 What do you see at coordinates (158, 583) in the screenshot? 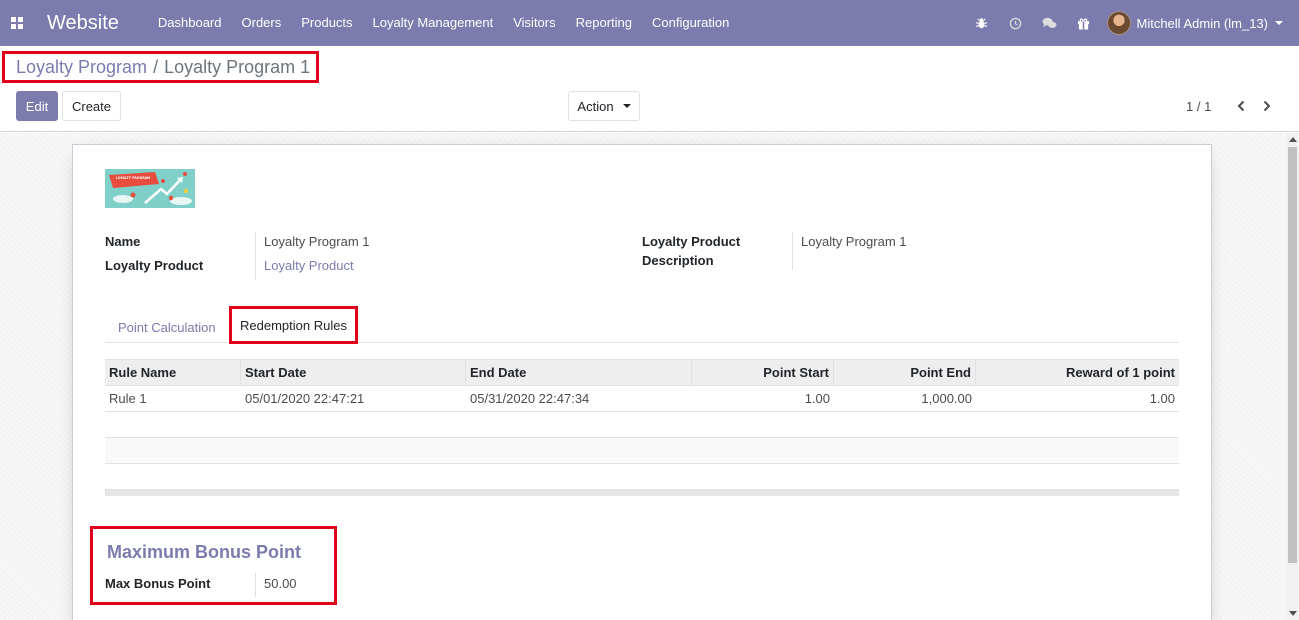
I see `max-bonus-label: Max Bonus Point` at bounding box center [158, 583].